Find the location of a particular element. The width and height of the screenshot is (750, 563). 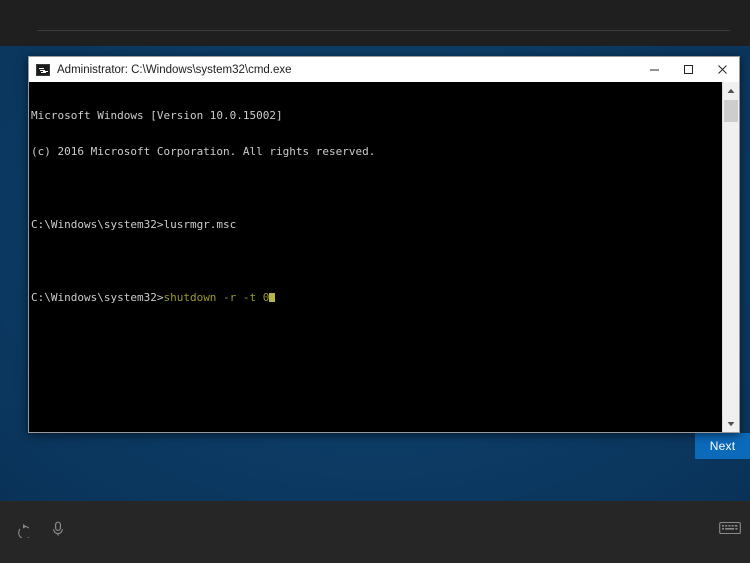

power-icon is located at coordinates (20, 529).